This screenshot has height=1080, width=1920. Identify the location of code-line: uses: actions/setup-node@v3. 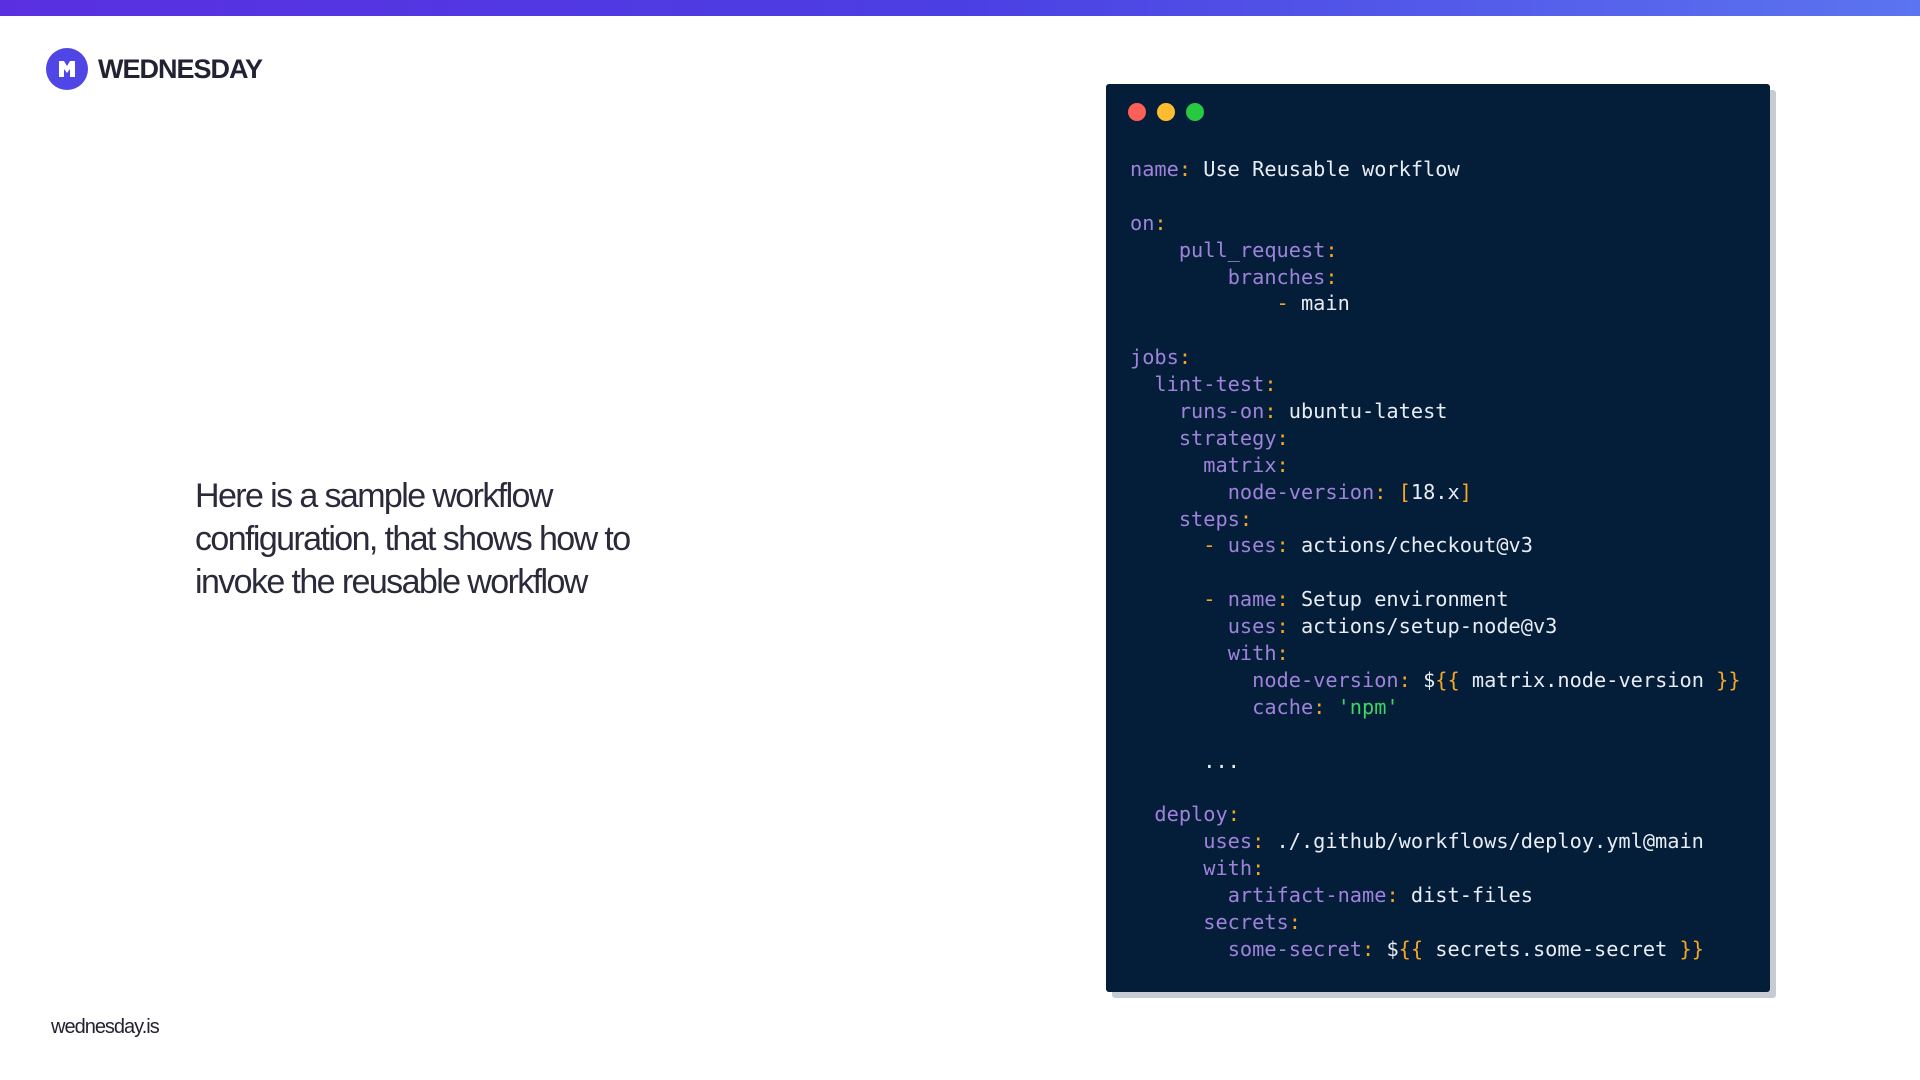
(1435, 626).